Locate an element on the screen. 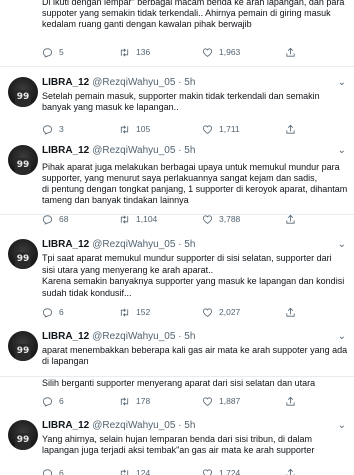  tweet-actions: 68 1,104 3,788 is located at coordinates (192, 219).